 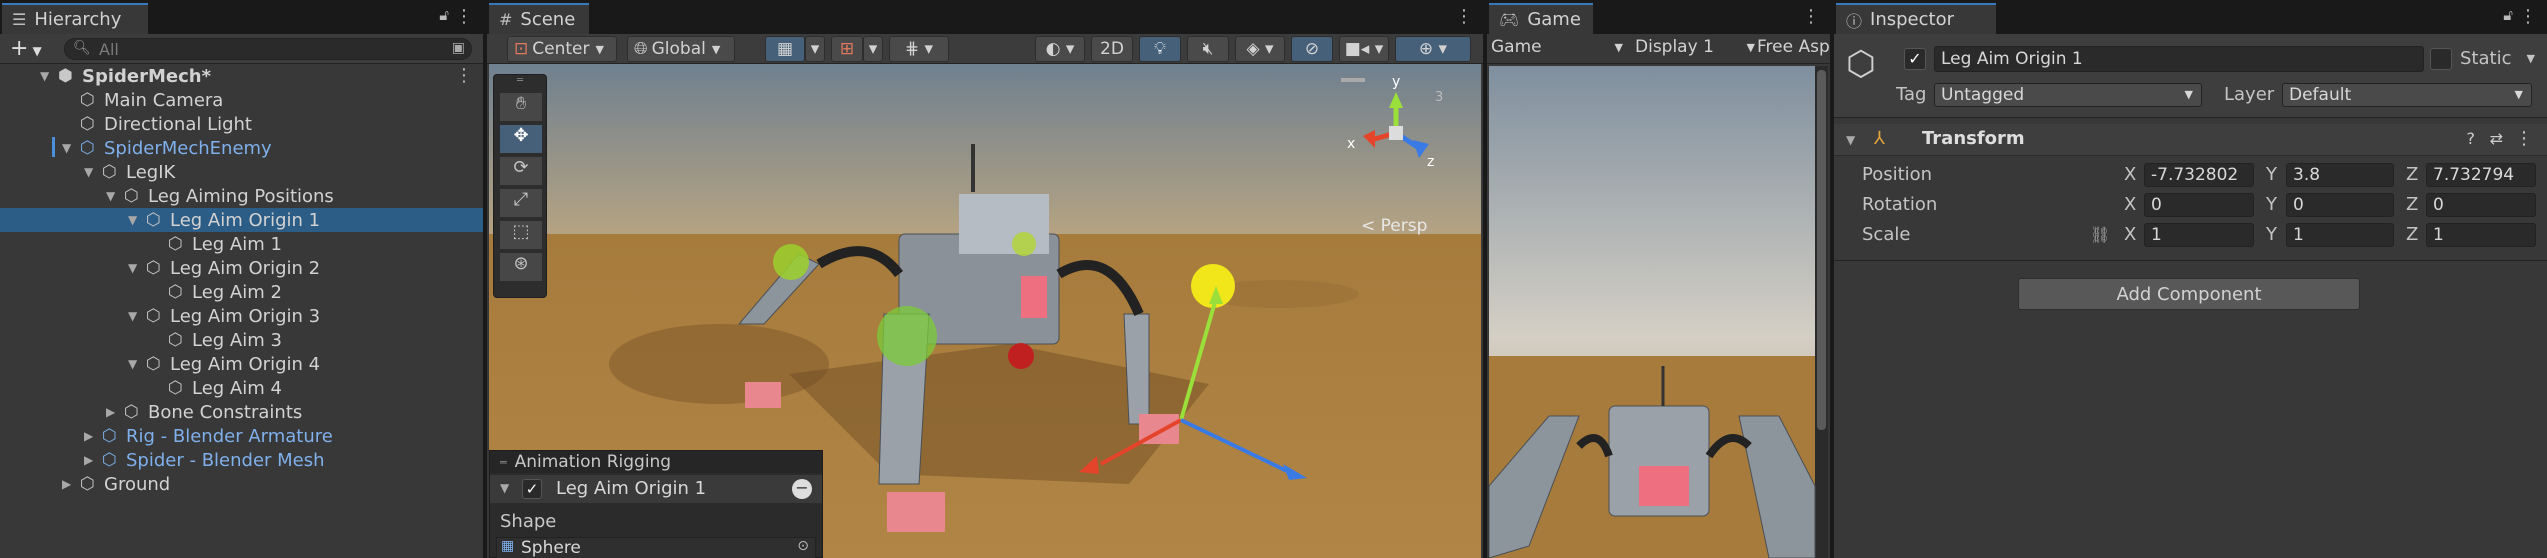 I want to click on hierarchy-item: ⬡ Main Camera, so click(x=241, y=100).